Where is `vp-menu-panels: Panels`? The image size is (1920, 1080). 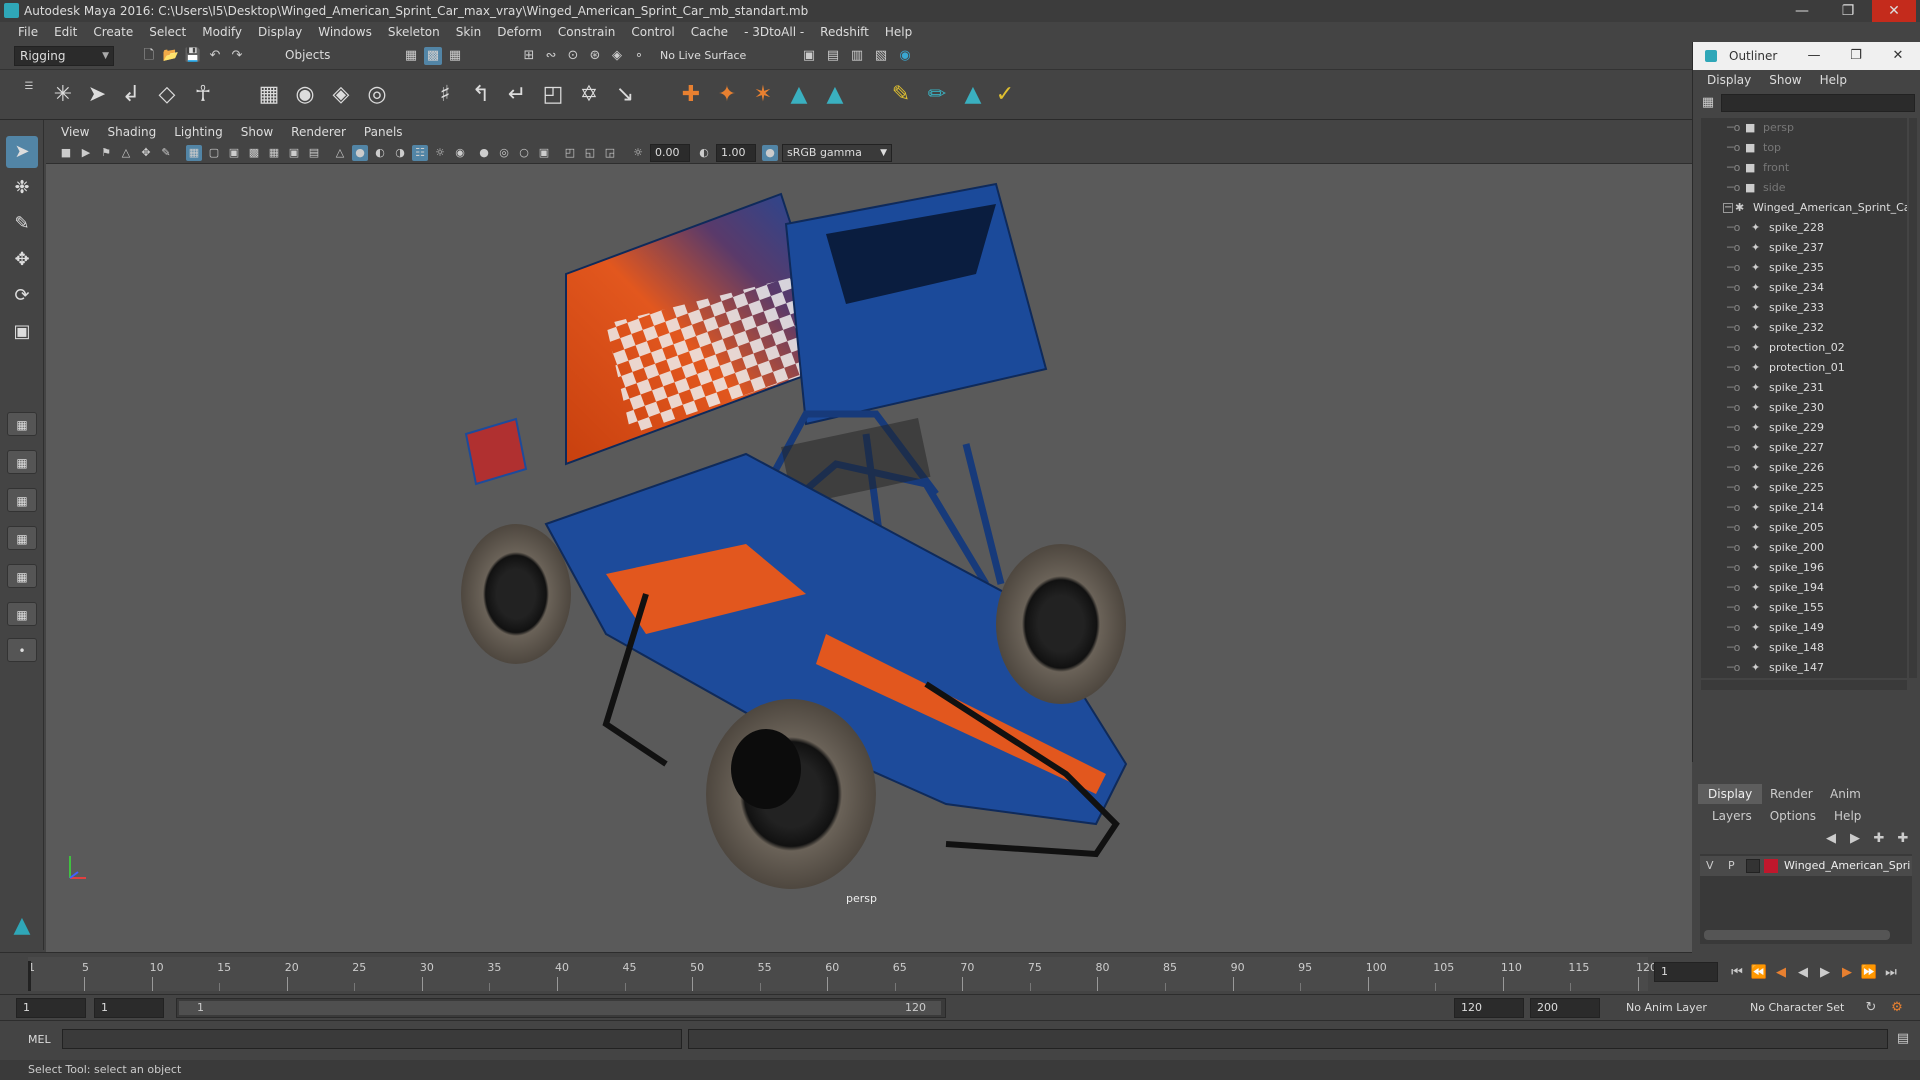
vp-menu-panels: Panels is located at coordinates (383, 132).